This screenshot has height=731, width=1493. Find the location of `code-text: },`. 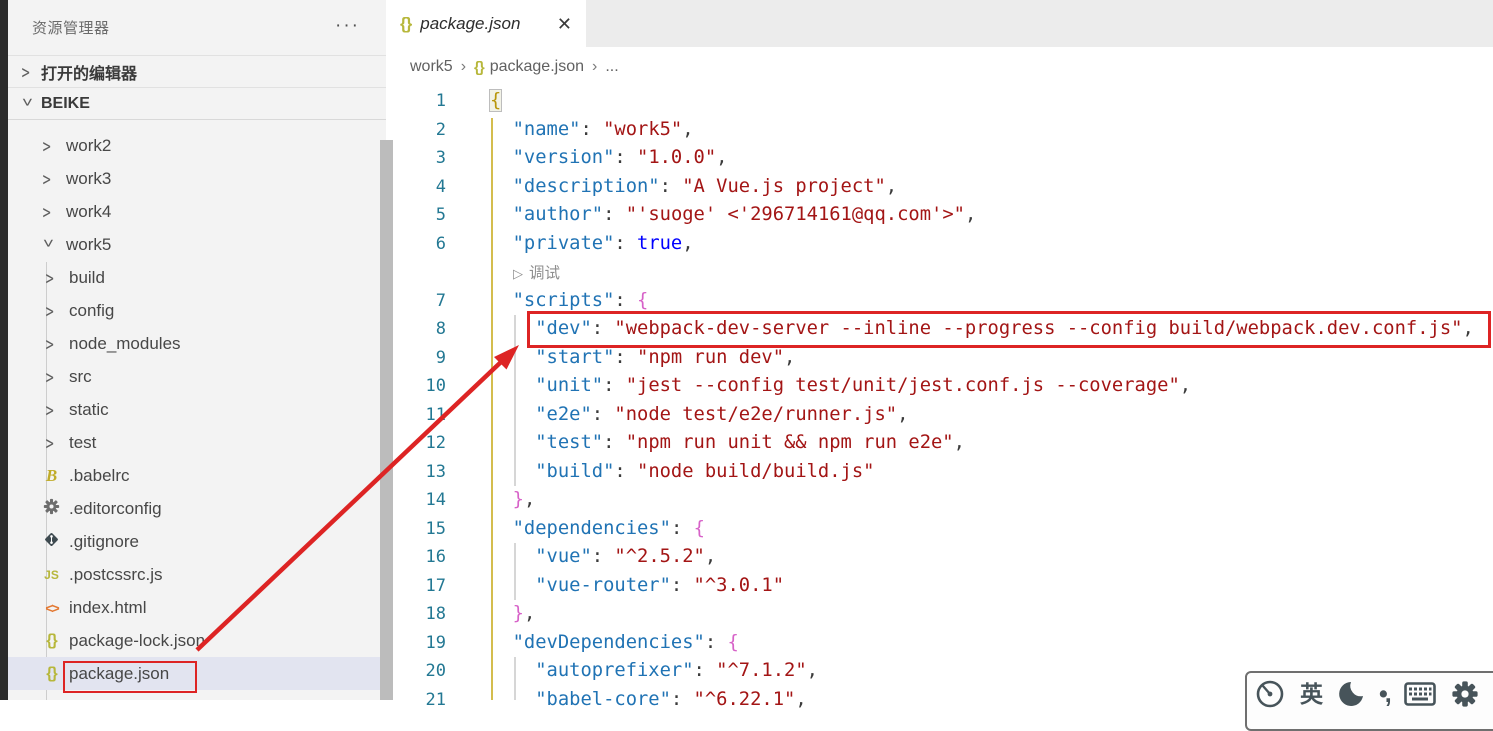

code-text: }, is located at coordinates (524, 499).